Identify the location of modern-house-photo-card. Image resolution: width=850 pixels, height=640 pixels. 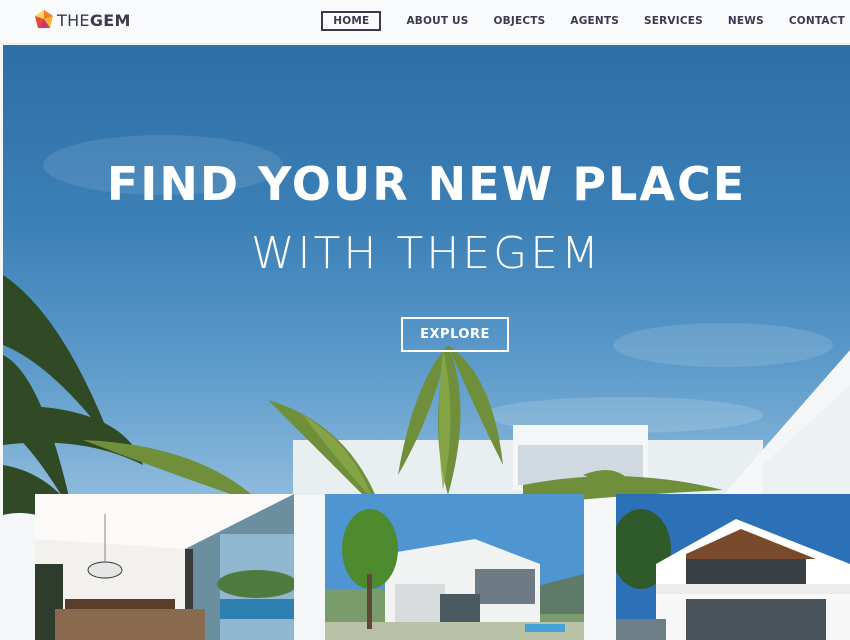
(733, 567).